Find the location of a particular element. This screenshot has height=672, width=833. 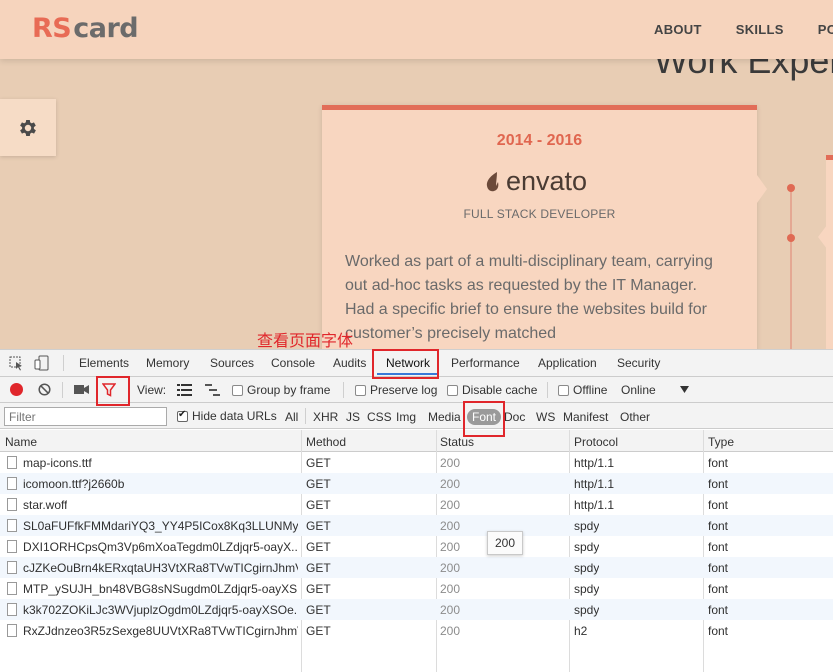

table-row: star.woff GET 200 http/1.1 font is located at coordinates (416, 504).